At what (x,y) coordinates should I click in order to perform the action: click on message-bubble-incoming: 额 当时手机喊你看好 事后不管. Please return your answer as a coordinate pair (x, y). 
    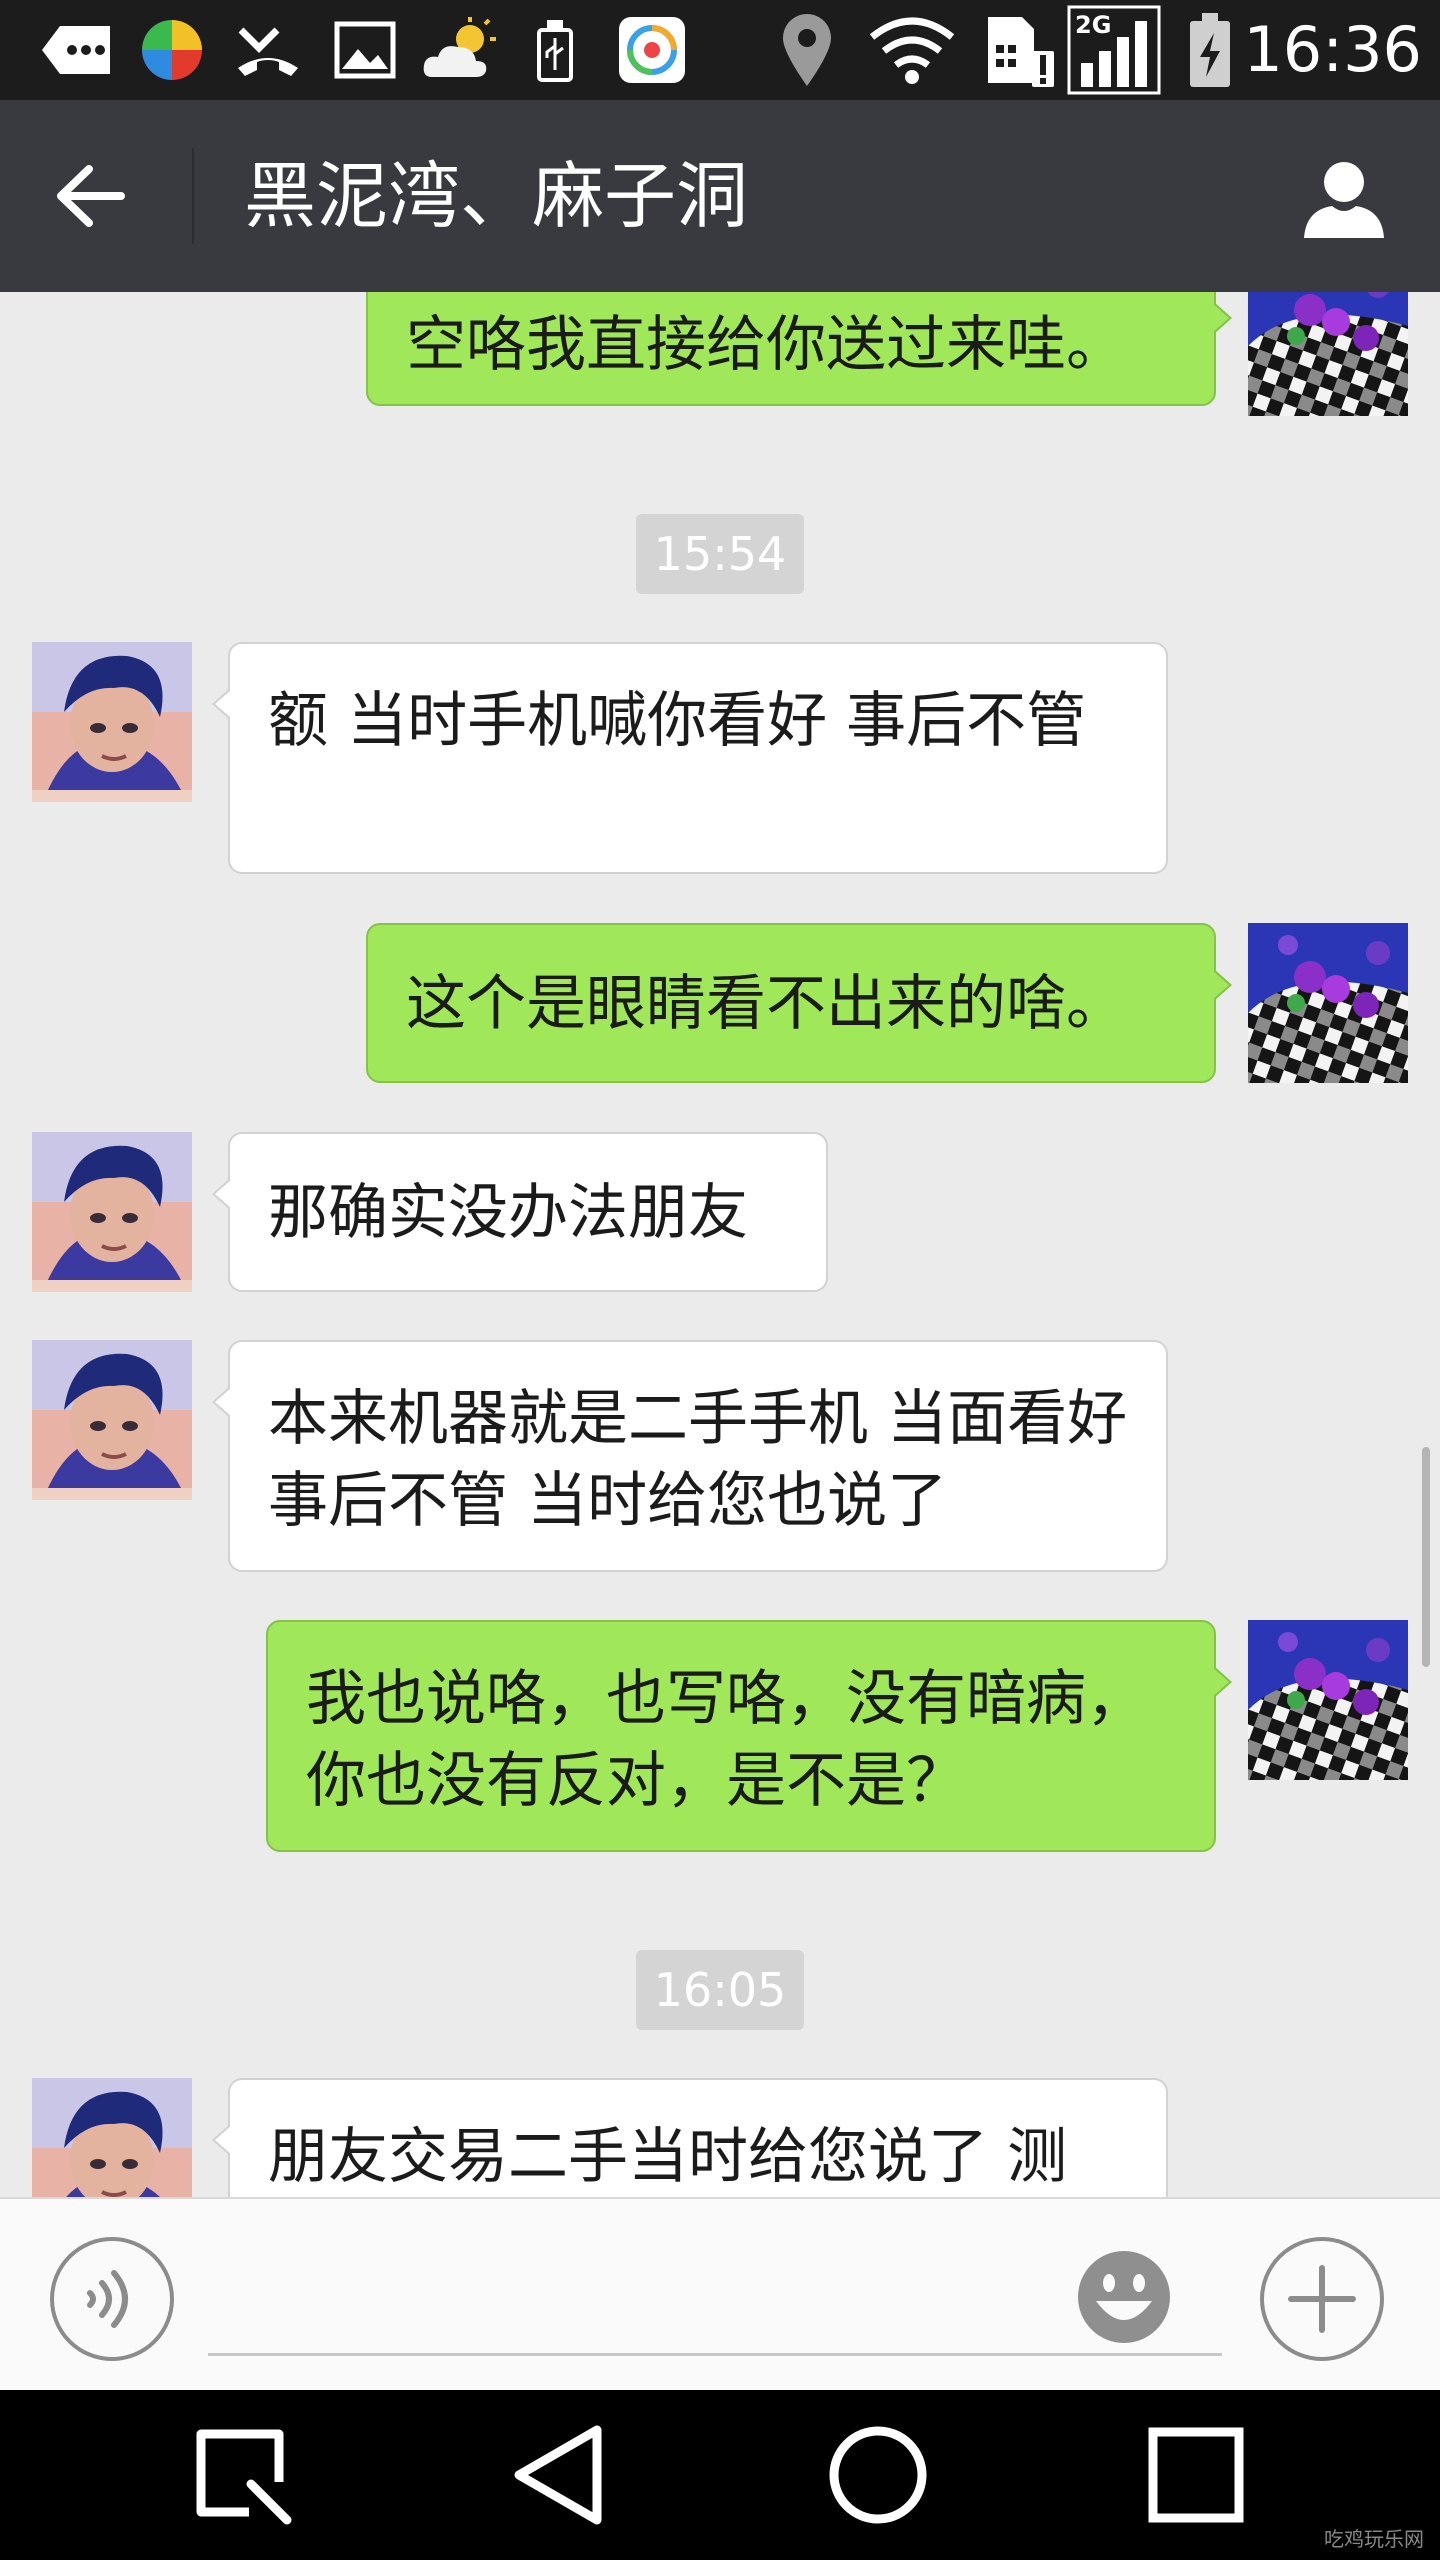
    Looking at the image, I should click on (690, 758).